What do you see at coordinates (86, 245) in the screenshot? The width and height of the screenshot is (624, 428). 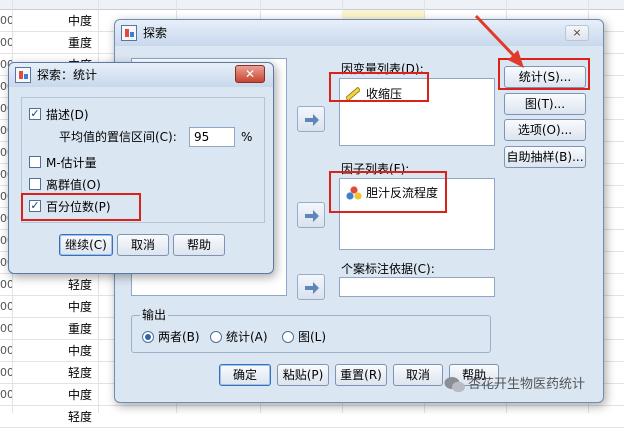 I see `continue-button: 继续(C)` at bounding box center [86, 245].